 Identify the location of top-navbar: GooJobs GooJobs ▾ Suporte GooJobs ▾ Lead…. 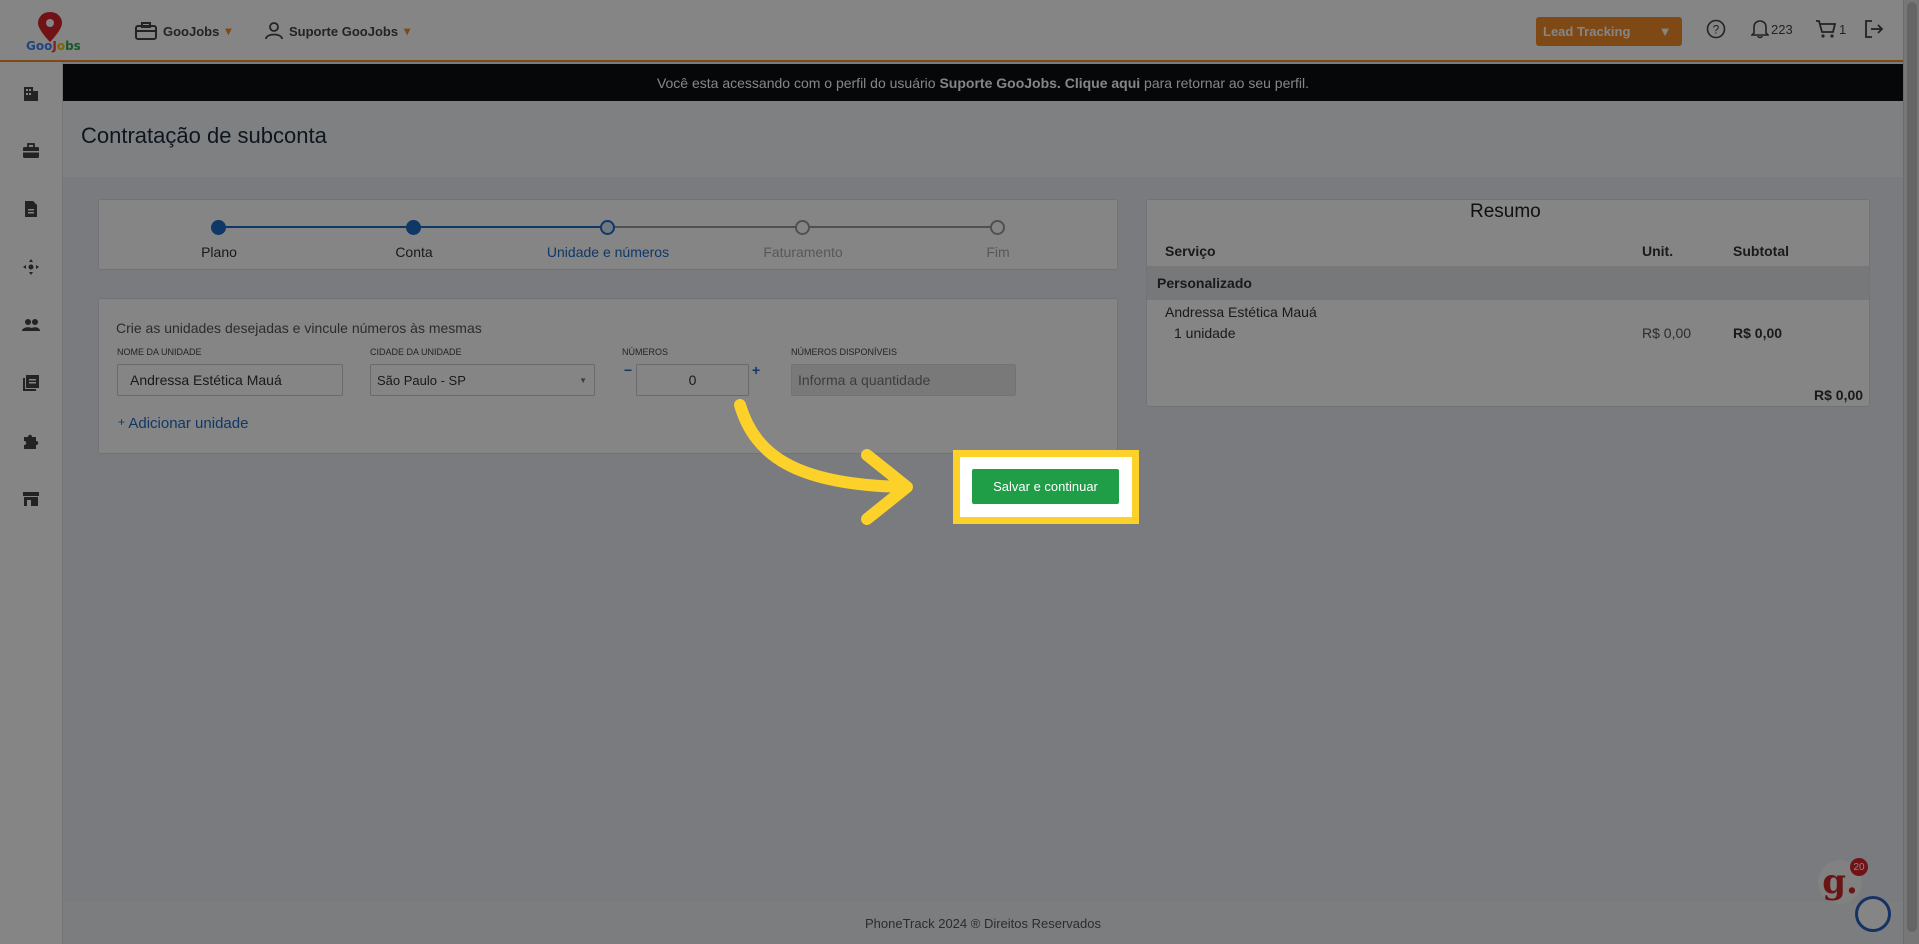
(951, 31).